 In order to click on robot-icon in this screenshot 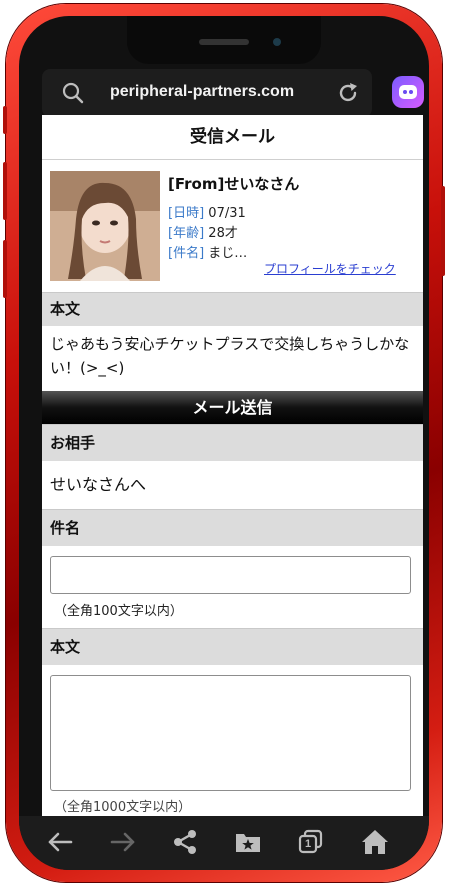, I will do `click(408, 92)`.